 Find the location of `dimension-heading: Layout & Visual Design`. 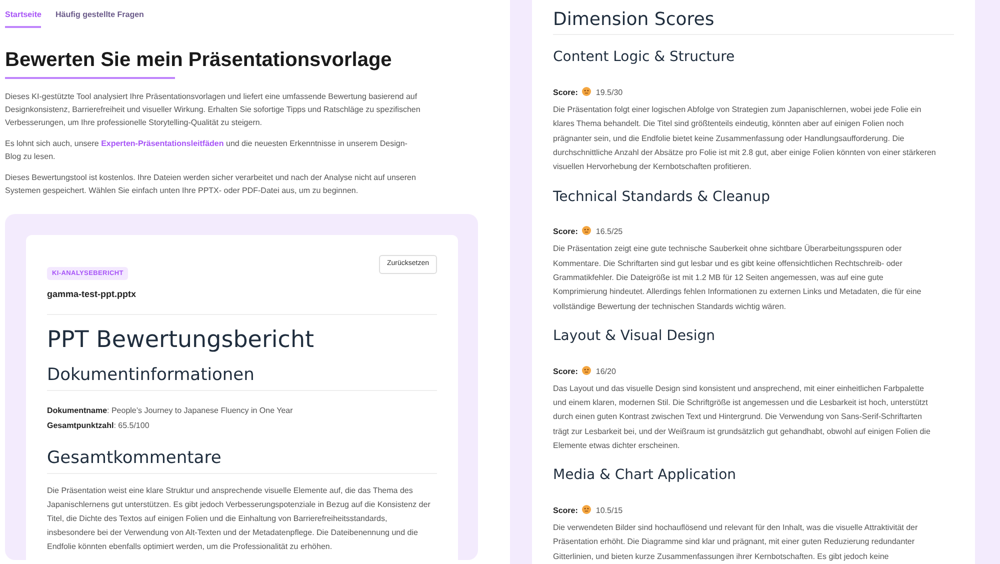

dimension-heading: Layout & Visual Design is located at coordinates (634, 336).